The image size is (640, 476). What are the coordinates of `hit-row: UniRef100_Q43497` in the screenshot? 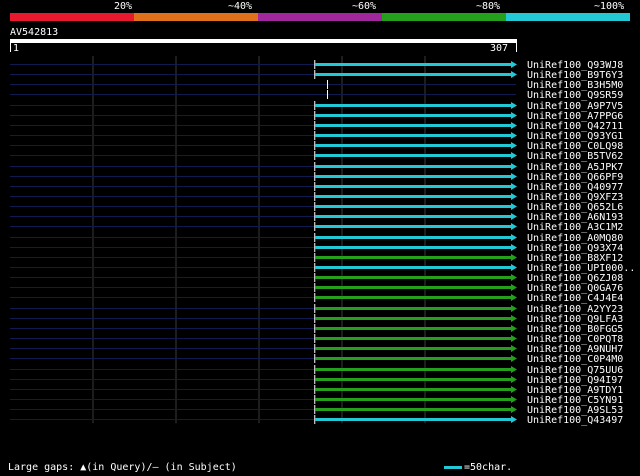 It's located at (316, 420).